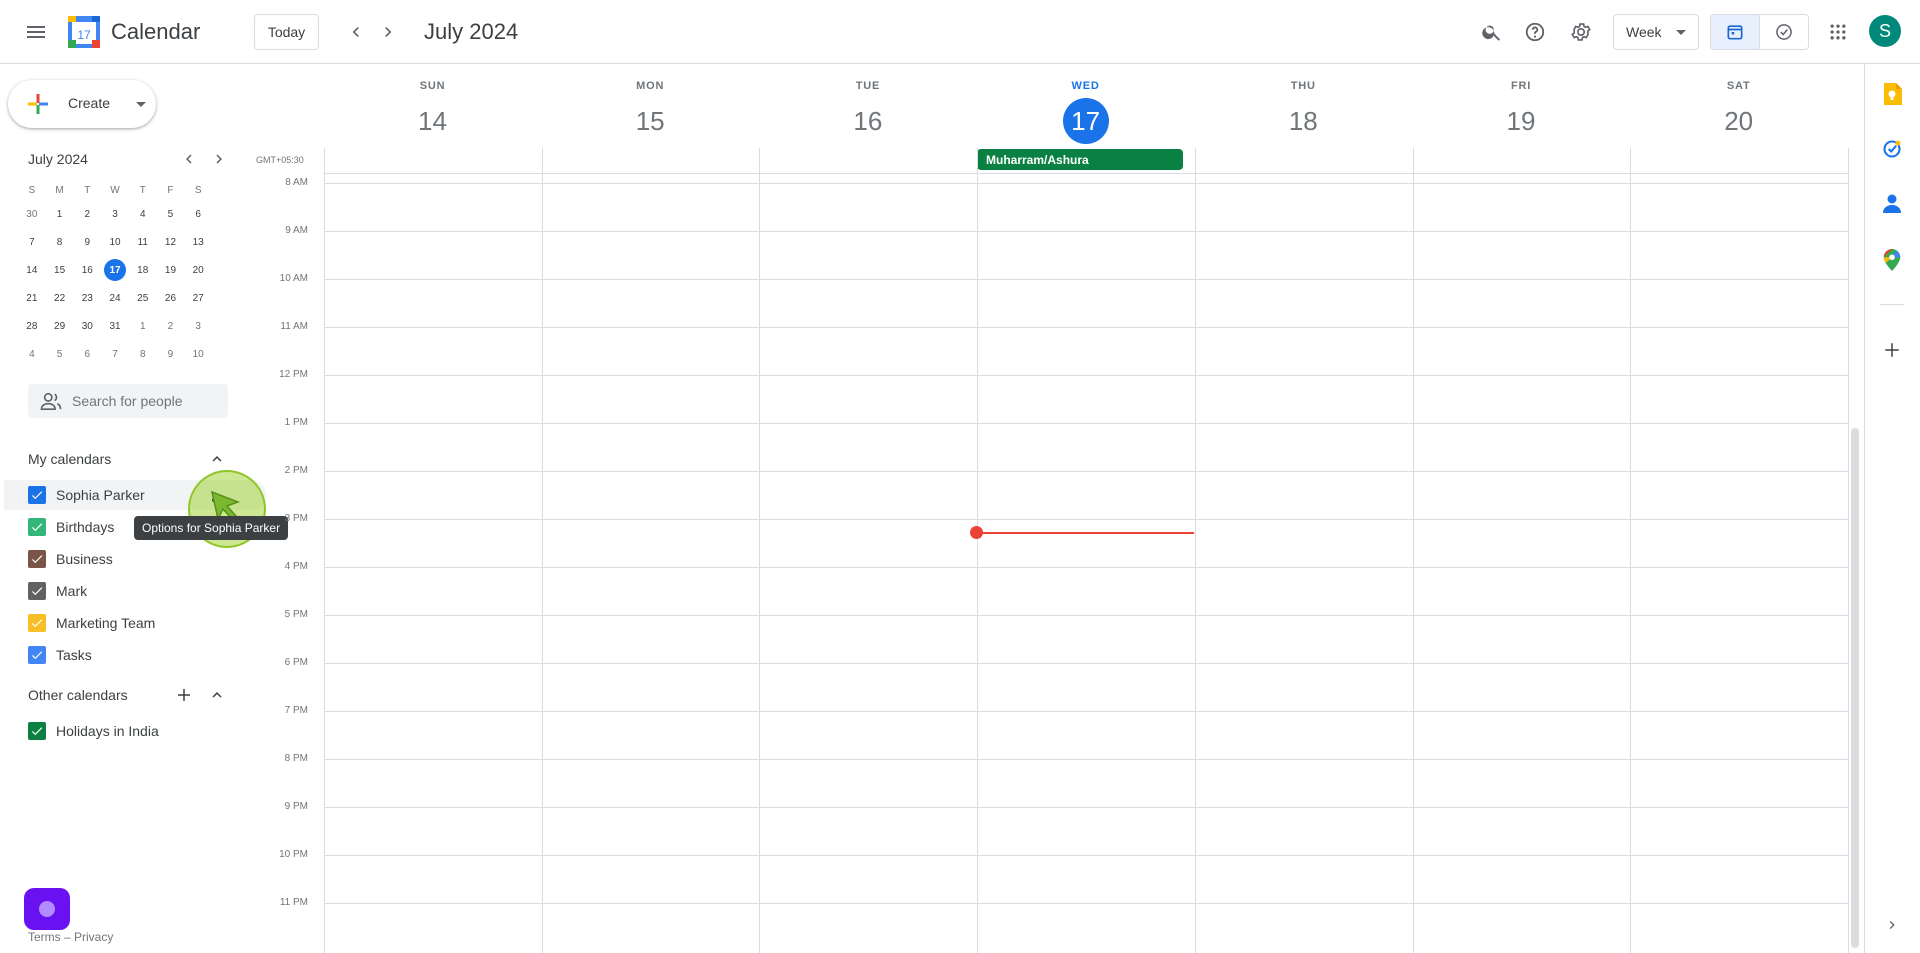 This screenshot has height=953, width=1920. Describe the element at coordinates (135, 559) in the screenshot. I see `calendar-item: Business` at that location.